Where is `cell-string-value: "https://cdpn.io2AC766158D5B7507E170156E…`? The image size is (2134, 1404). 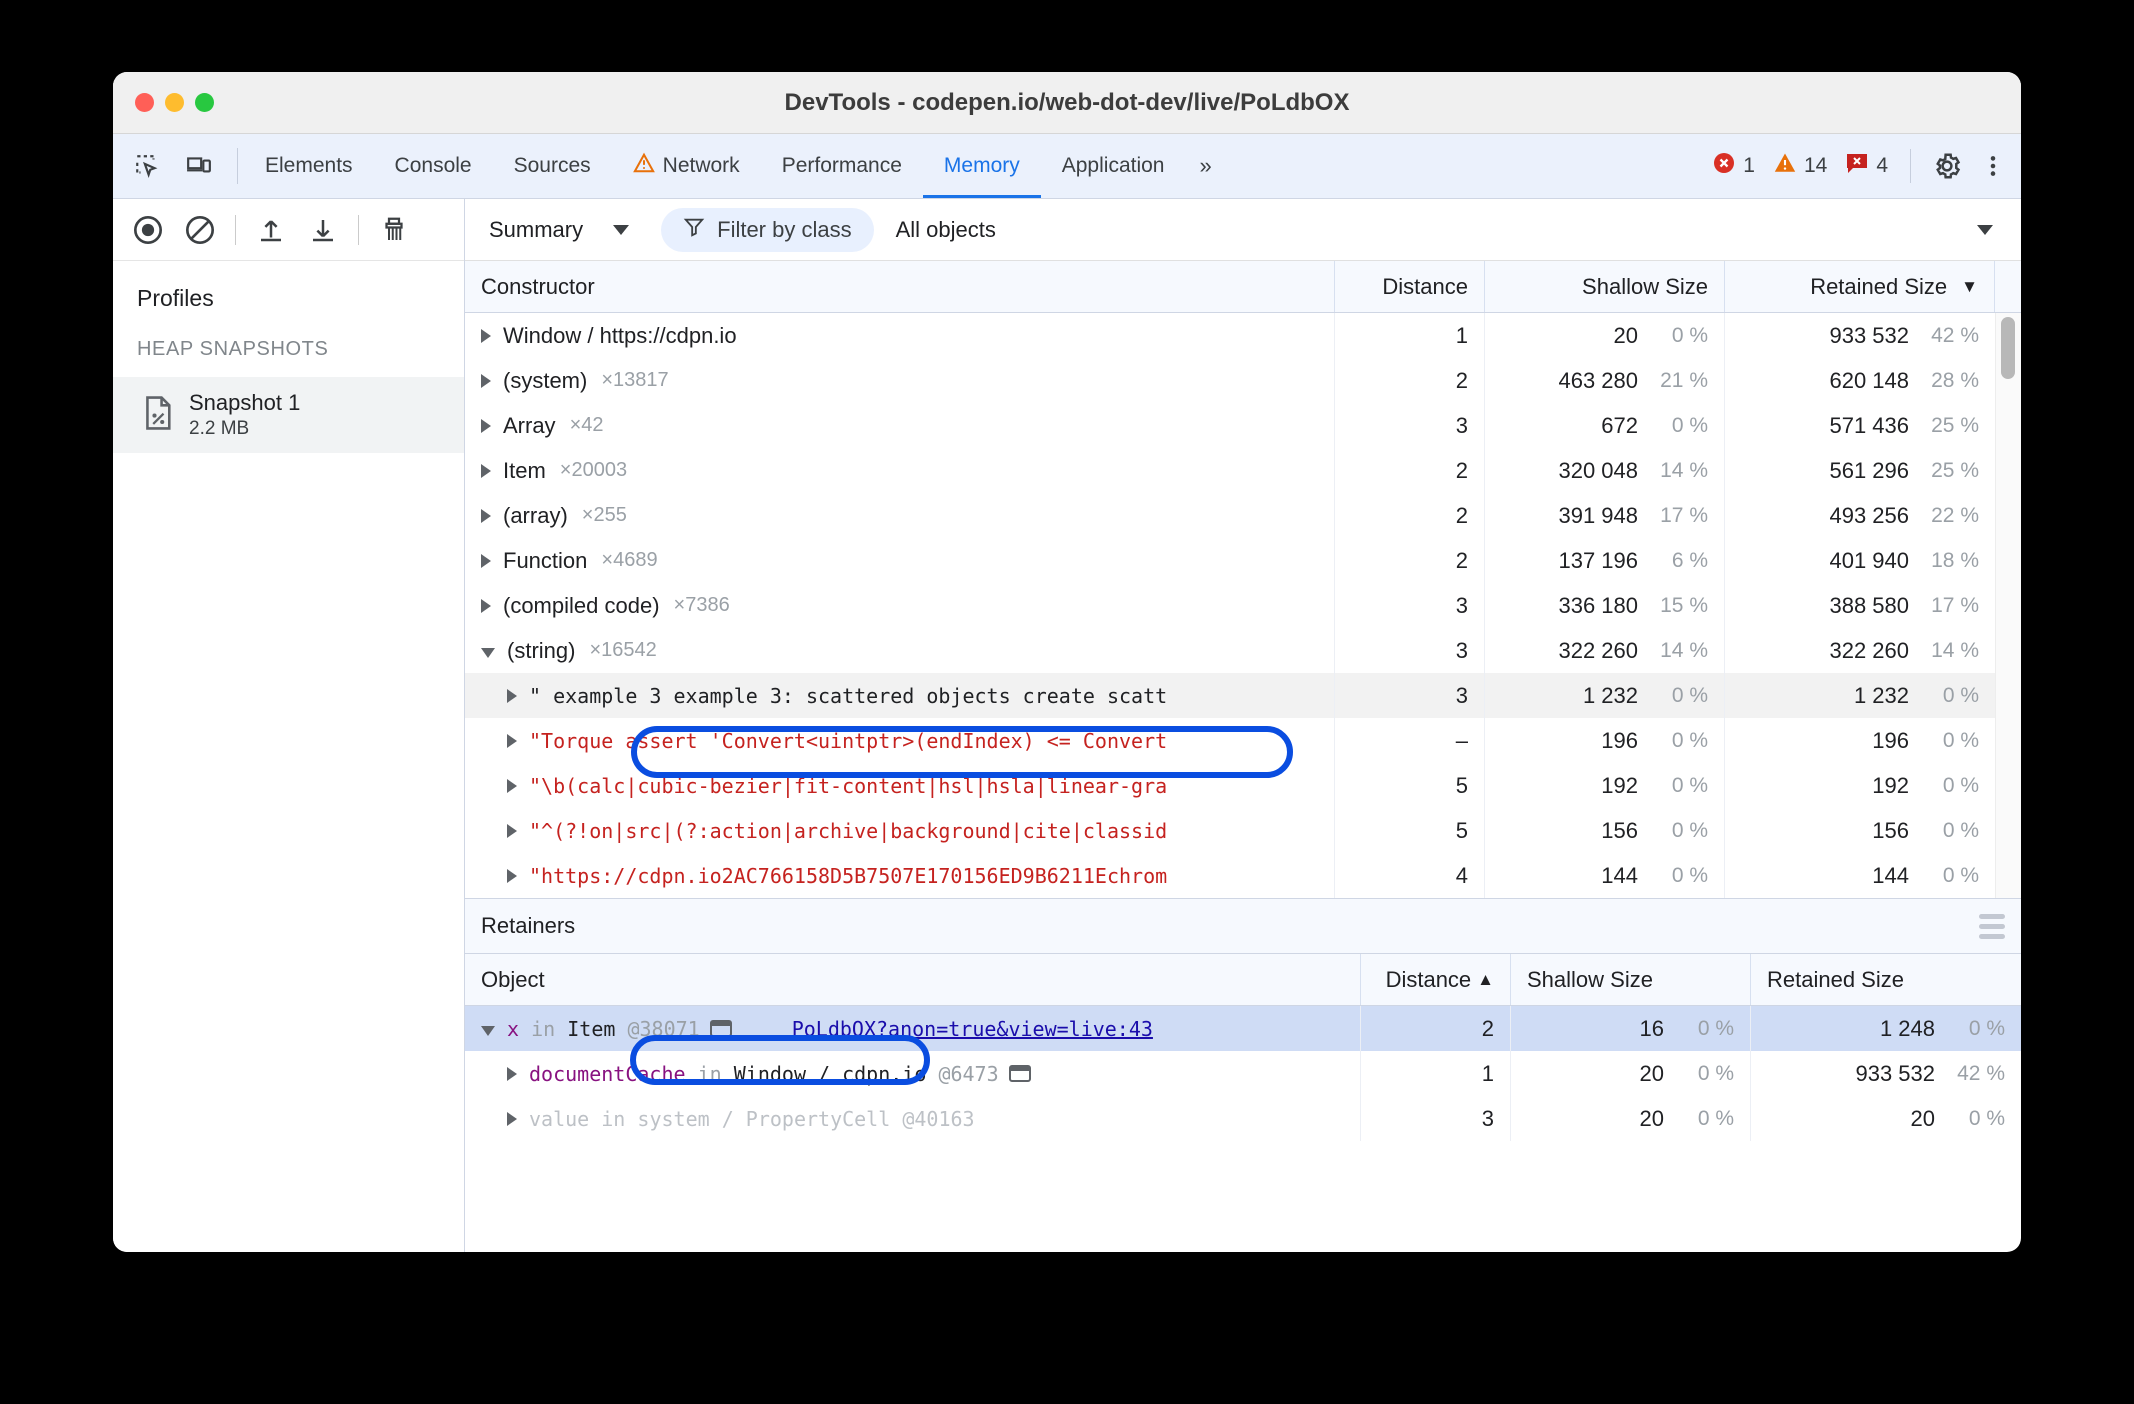 cell-string-value: "https://cdpn.io2AC766158D5B7507E170156E… is located at coordinates (900, 875).